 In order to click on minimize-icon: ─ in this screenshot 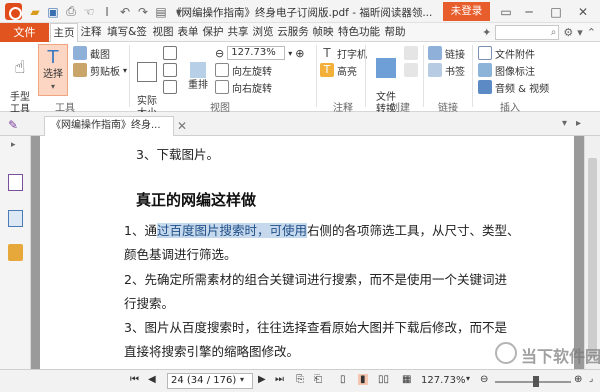, I will do `click(529, 11)`.